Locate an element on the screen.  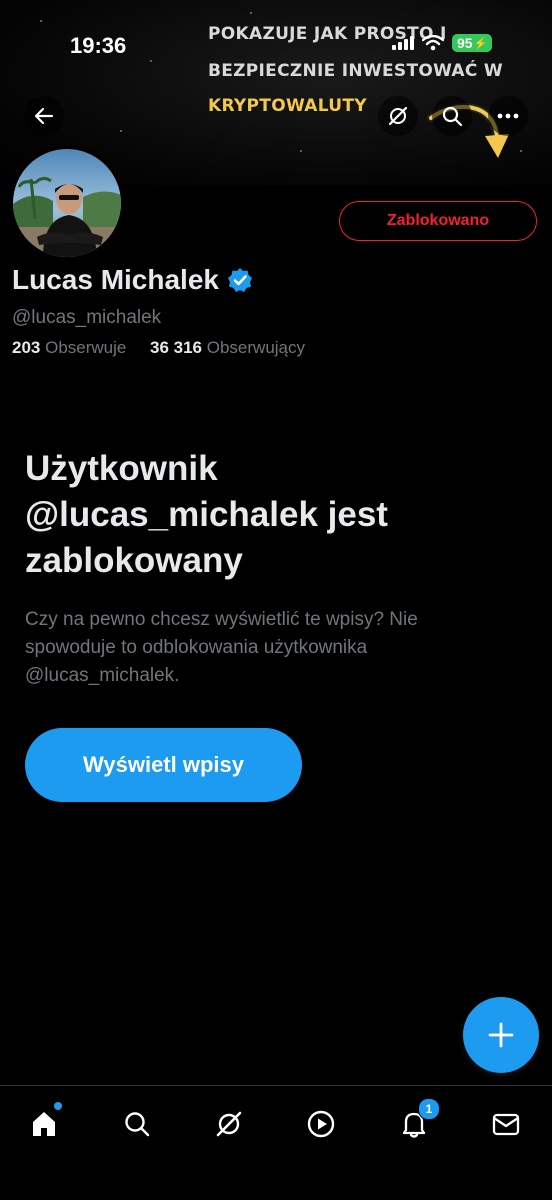
wifi-icon is located at coordinates (433, 43).